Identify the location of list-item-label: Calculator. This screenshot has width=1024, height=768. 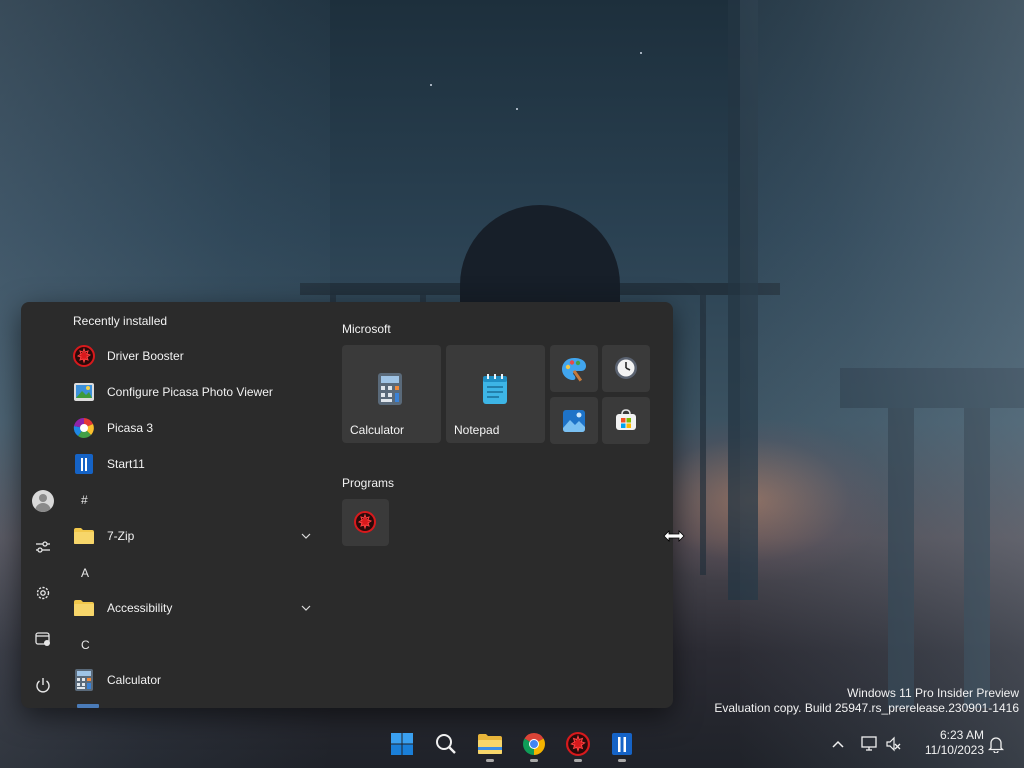
(134, 680).